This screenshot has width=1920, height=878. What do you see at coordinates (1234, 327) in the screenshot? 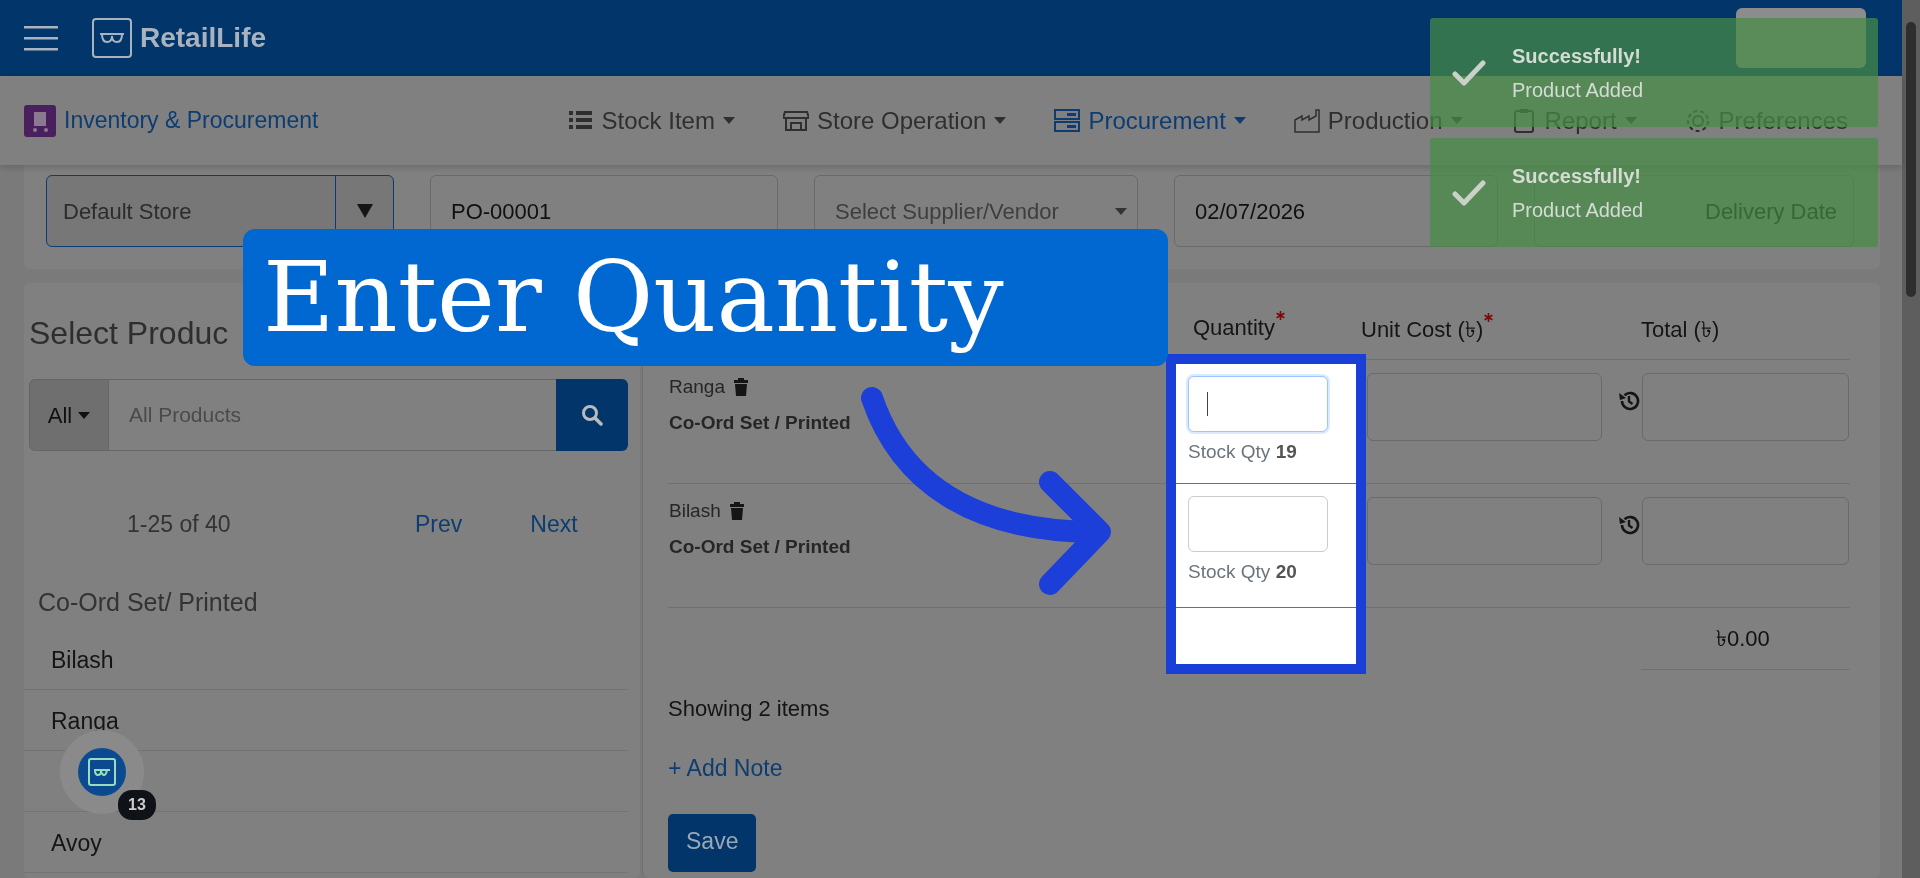
I see `column-header: Quantity` at bounding box center [1234, 327].